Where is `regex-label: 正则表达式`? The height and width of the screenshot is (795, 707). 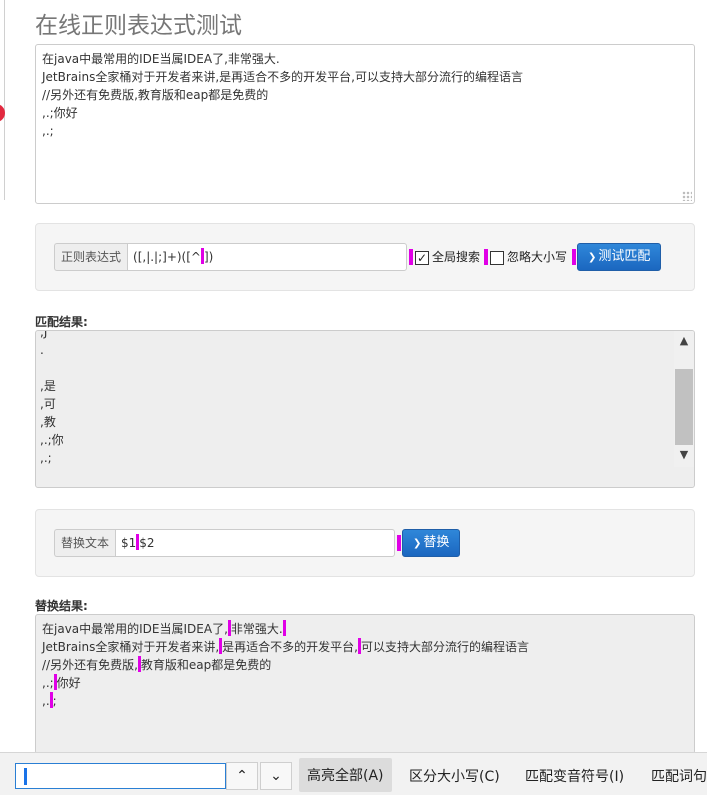
regex-label: 正则表达式 is located at coordinates (91, 257).